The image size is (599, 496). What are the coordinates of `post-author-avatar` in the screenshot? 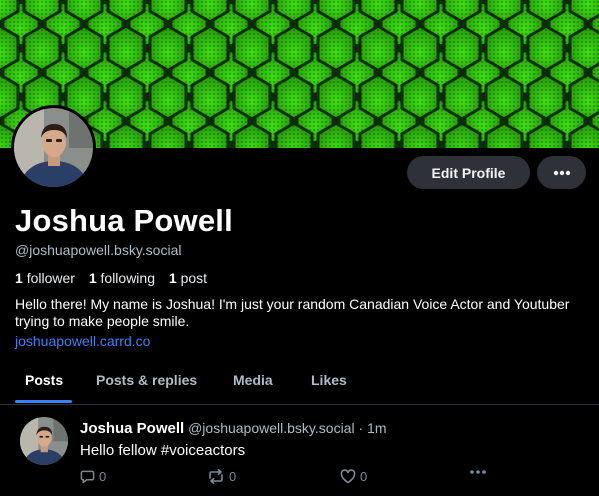 It's located at (44, 441).